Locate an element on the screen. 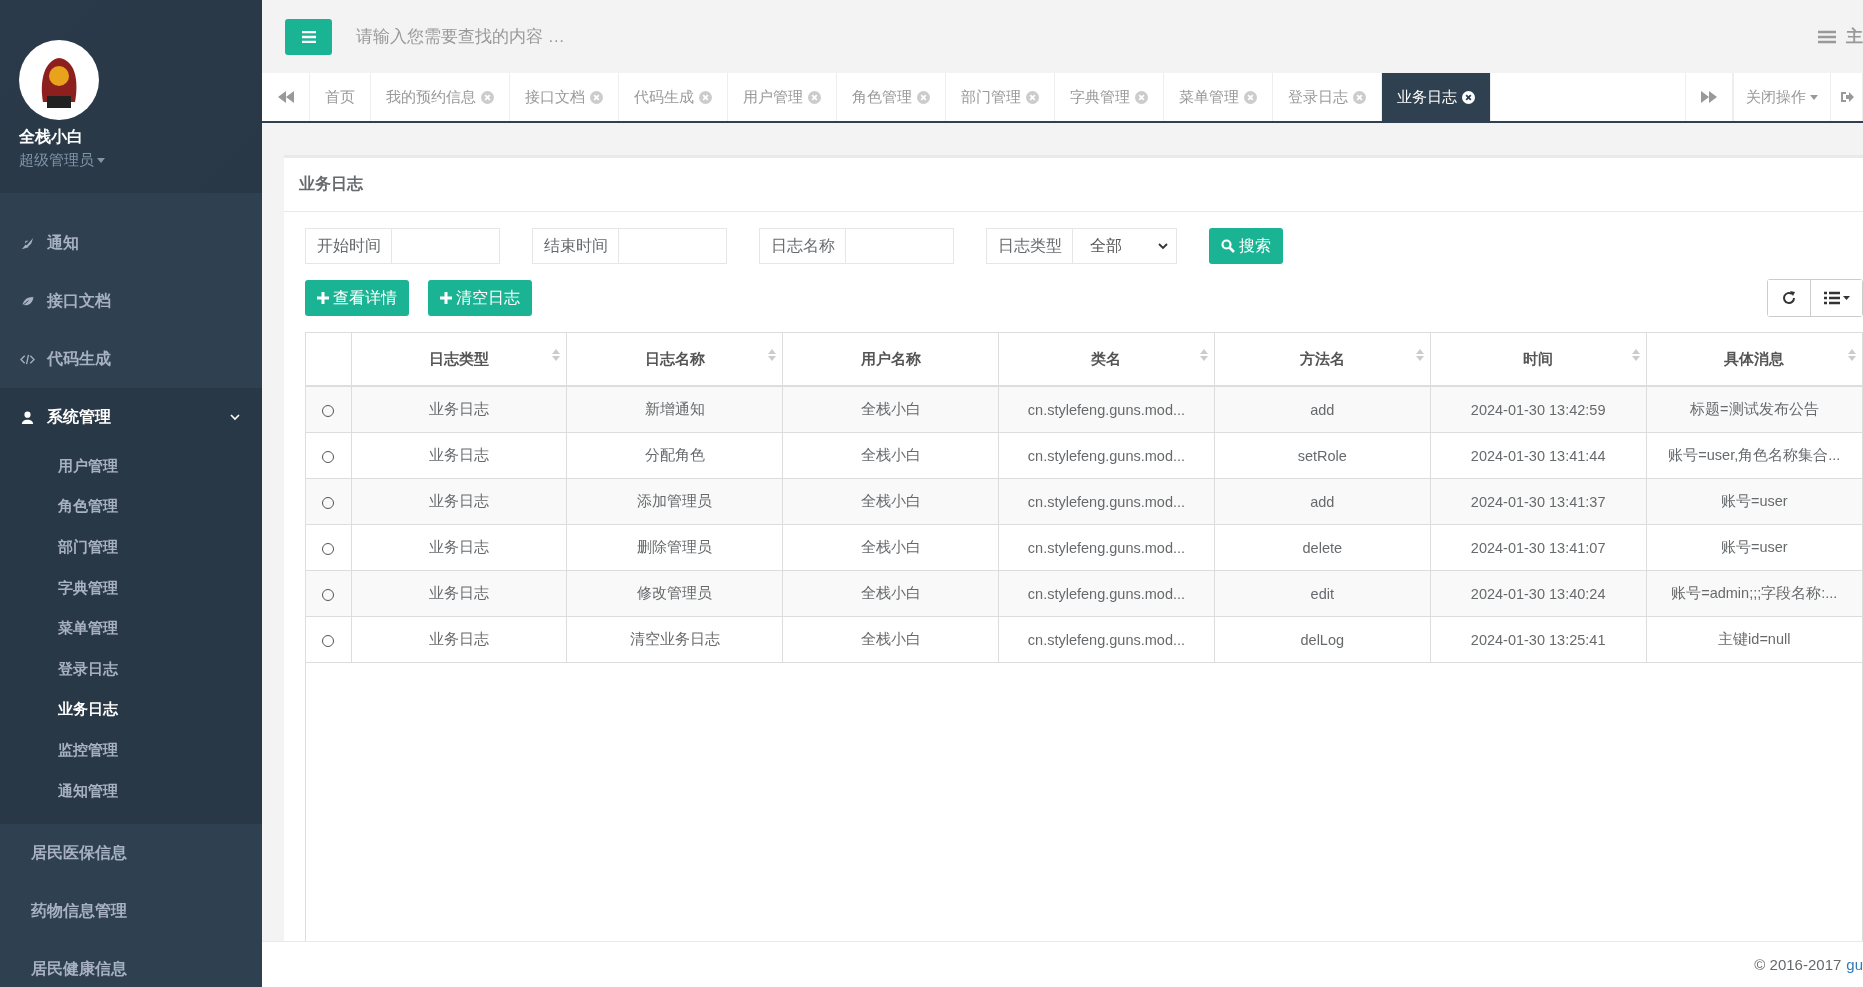 The image size is (1863, 987). menu-item: 接口文档 is located at coordinates (131, 301).